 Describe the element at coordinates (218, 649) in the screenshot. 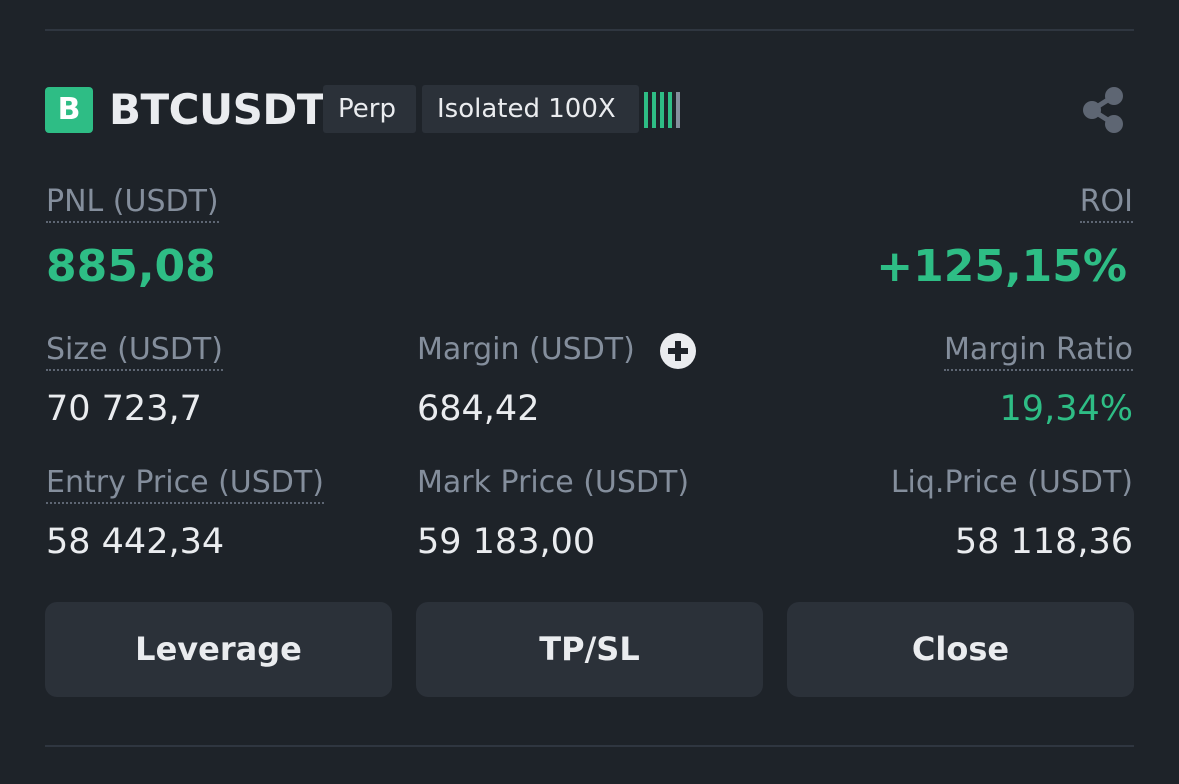

I see `leverage-button: Leverage` at that location.